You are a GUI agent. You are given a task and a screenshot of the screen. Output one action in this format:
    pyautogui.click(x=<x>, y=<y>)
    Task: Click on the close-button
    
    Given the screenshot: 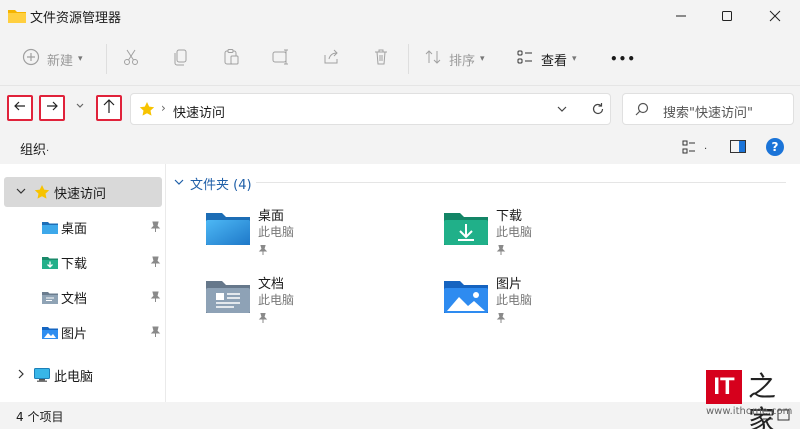 What is the action you would take?
    pyautogui.click(x=775, y=16)
    